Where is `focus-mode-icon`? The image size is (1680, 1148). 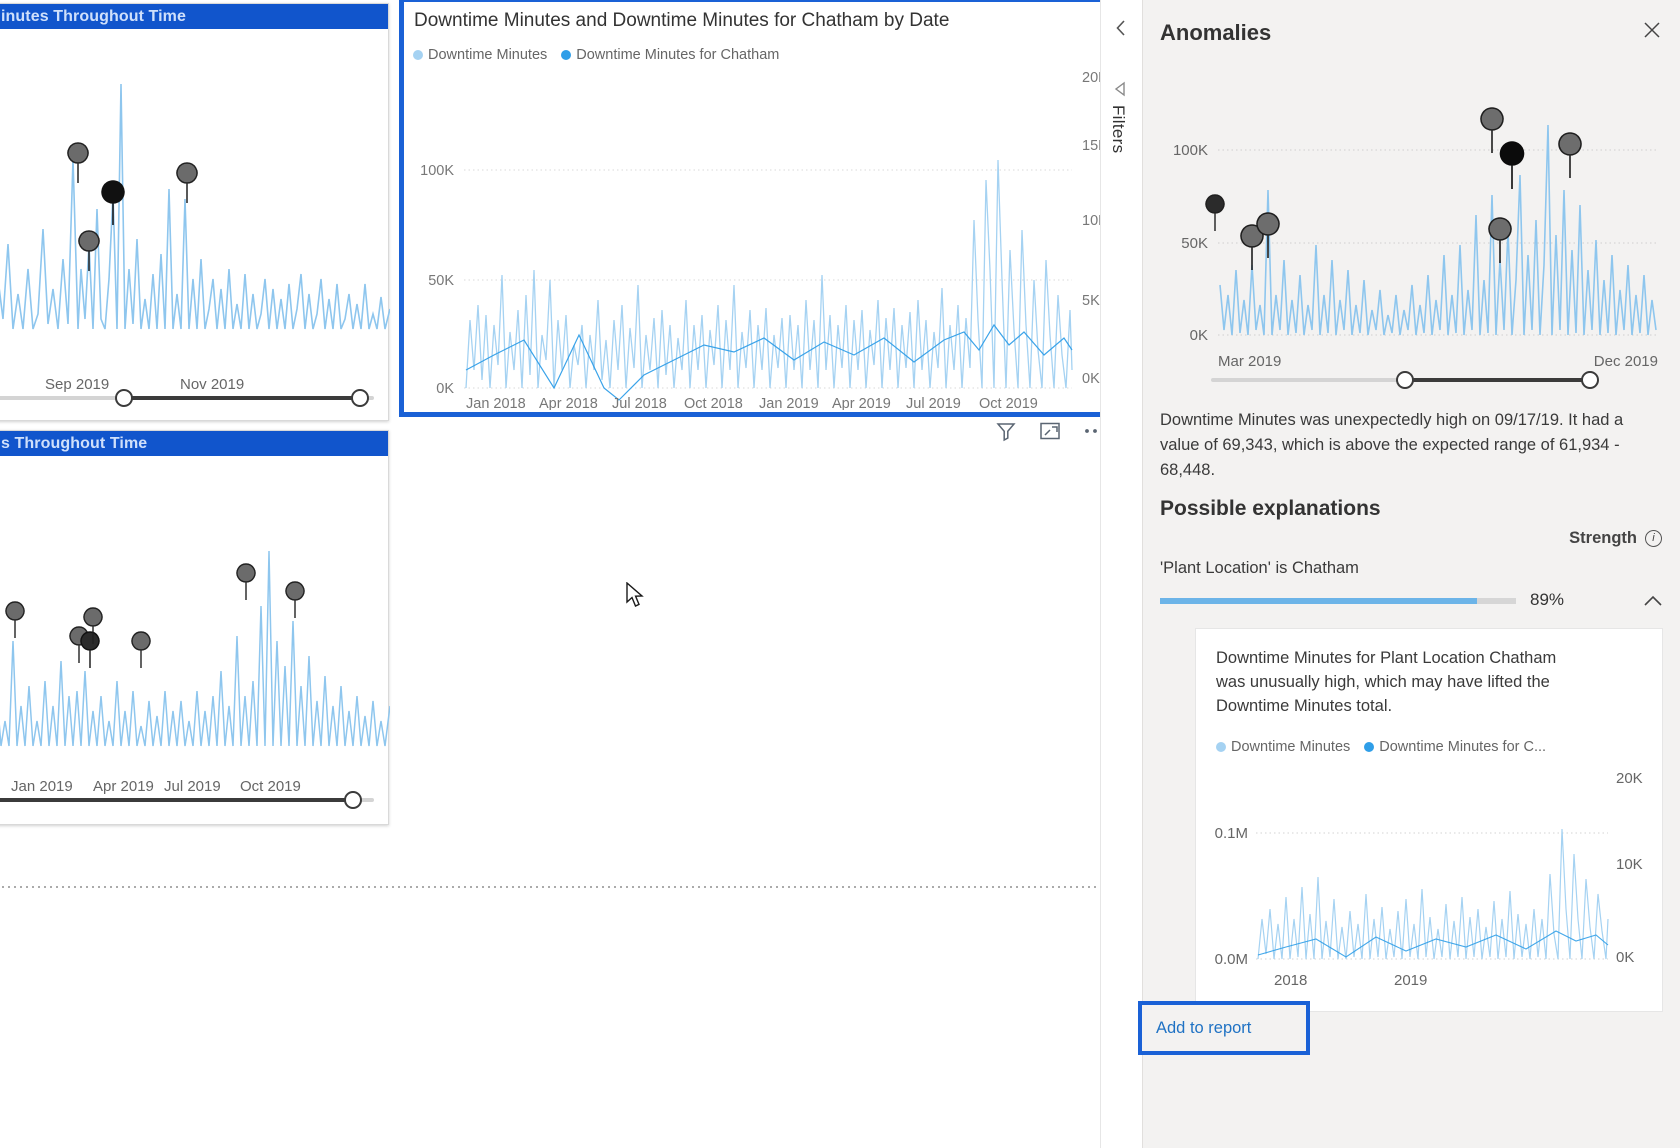 focus-mode-icon is located at coordinates (1050, 431).